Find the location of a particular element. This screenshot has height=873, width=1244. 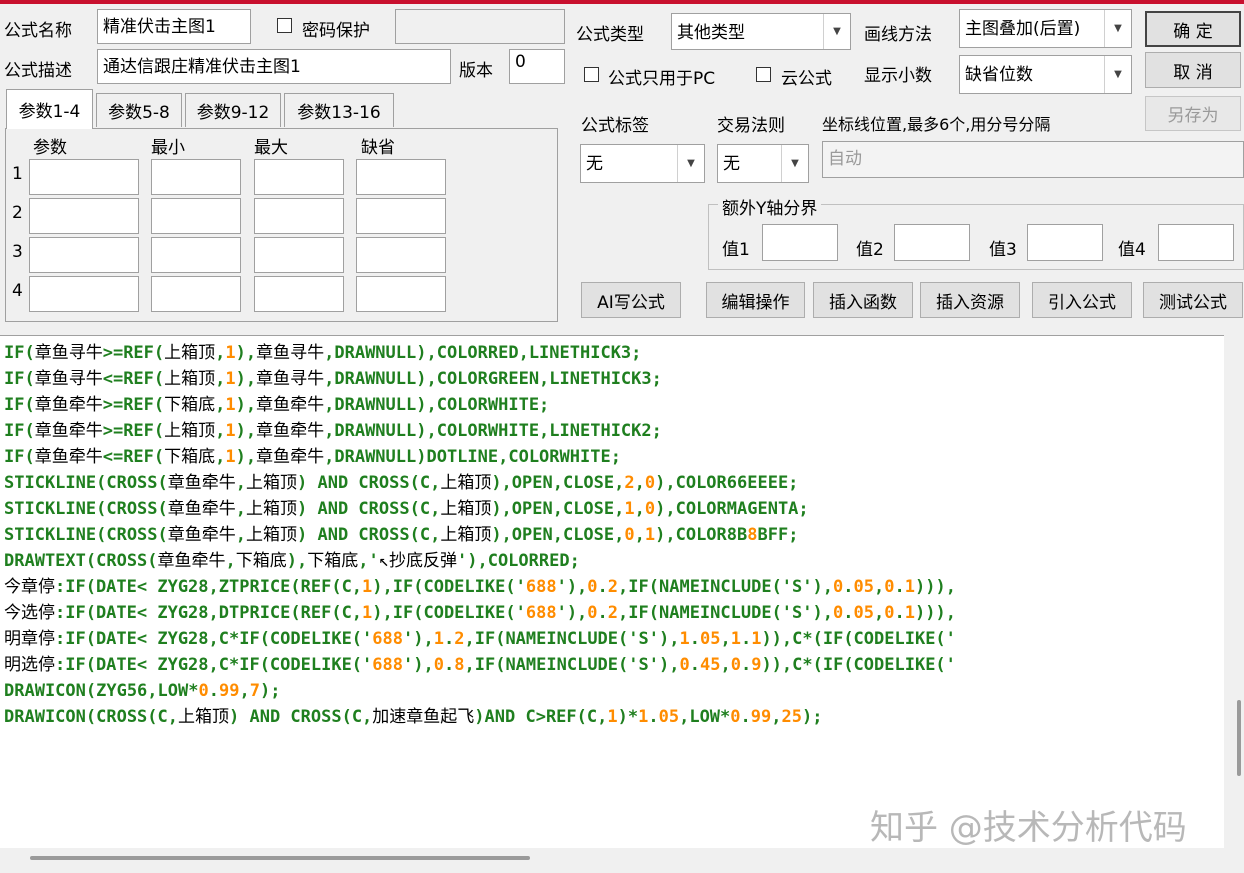

ai-write-formula-button: AI写公式 is located at coordinates (631, 300).